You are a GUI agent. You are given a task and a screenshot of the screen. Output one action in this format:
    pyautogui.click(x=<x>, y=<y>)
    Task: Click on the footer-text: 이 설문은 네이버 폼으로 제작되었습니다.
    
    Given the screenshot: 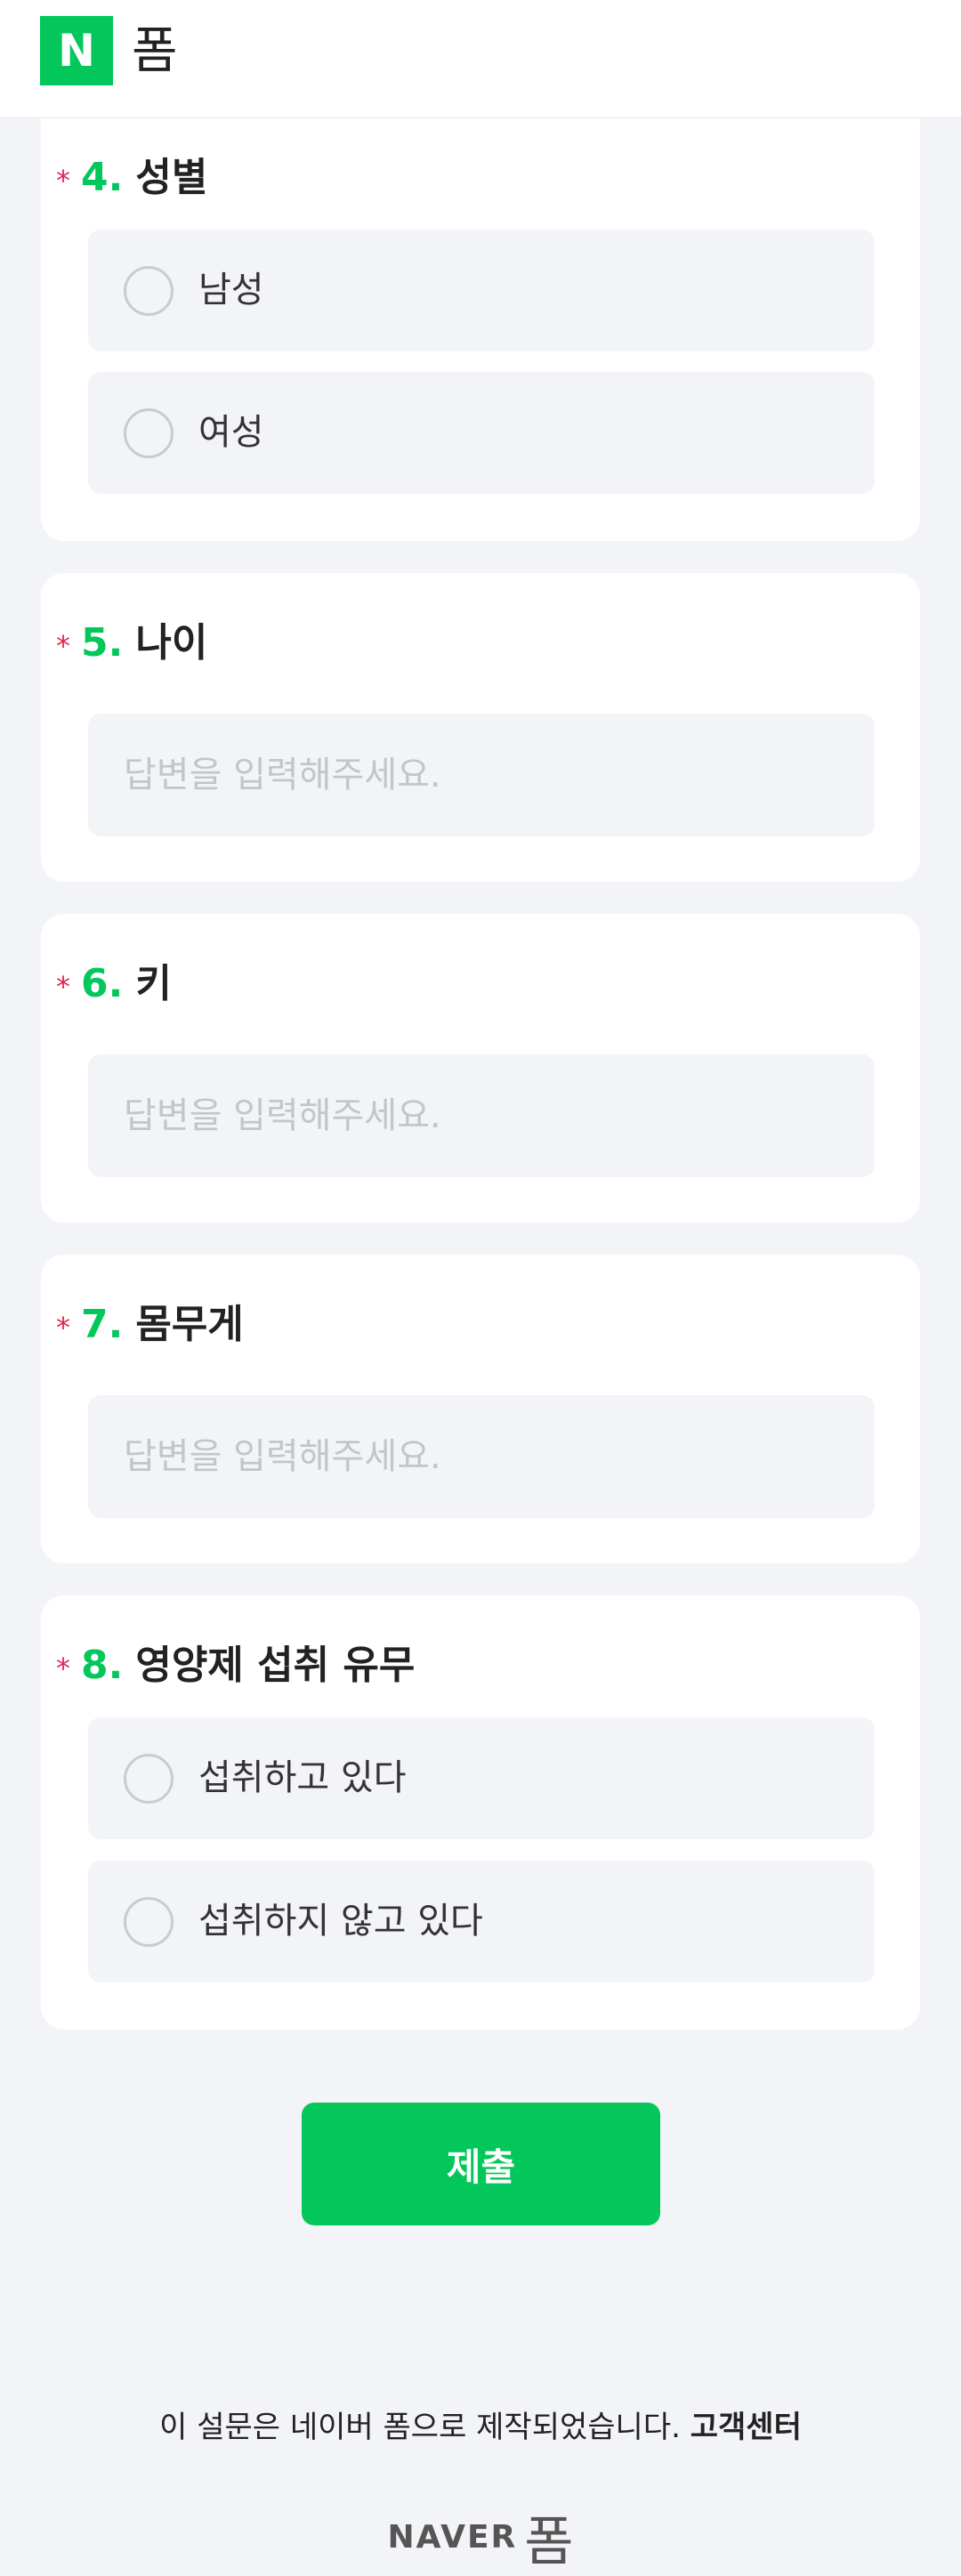 What is the action you would take?
    pyautogui.click(x=420, y=2427)
    